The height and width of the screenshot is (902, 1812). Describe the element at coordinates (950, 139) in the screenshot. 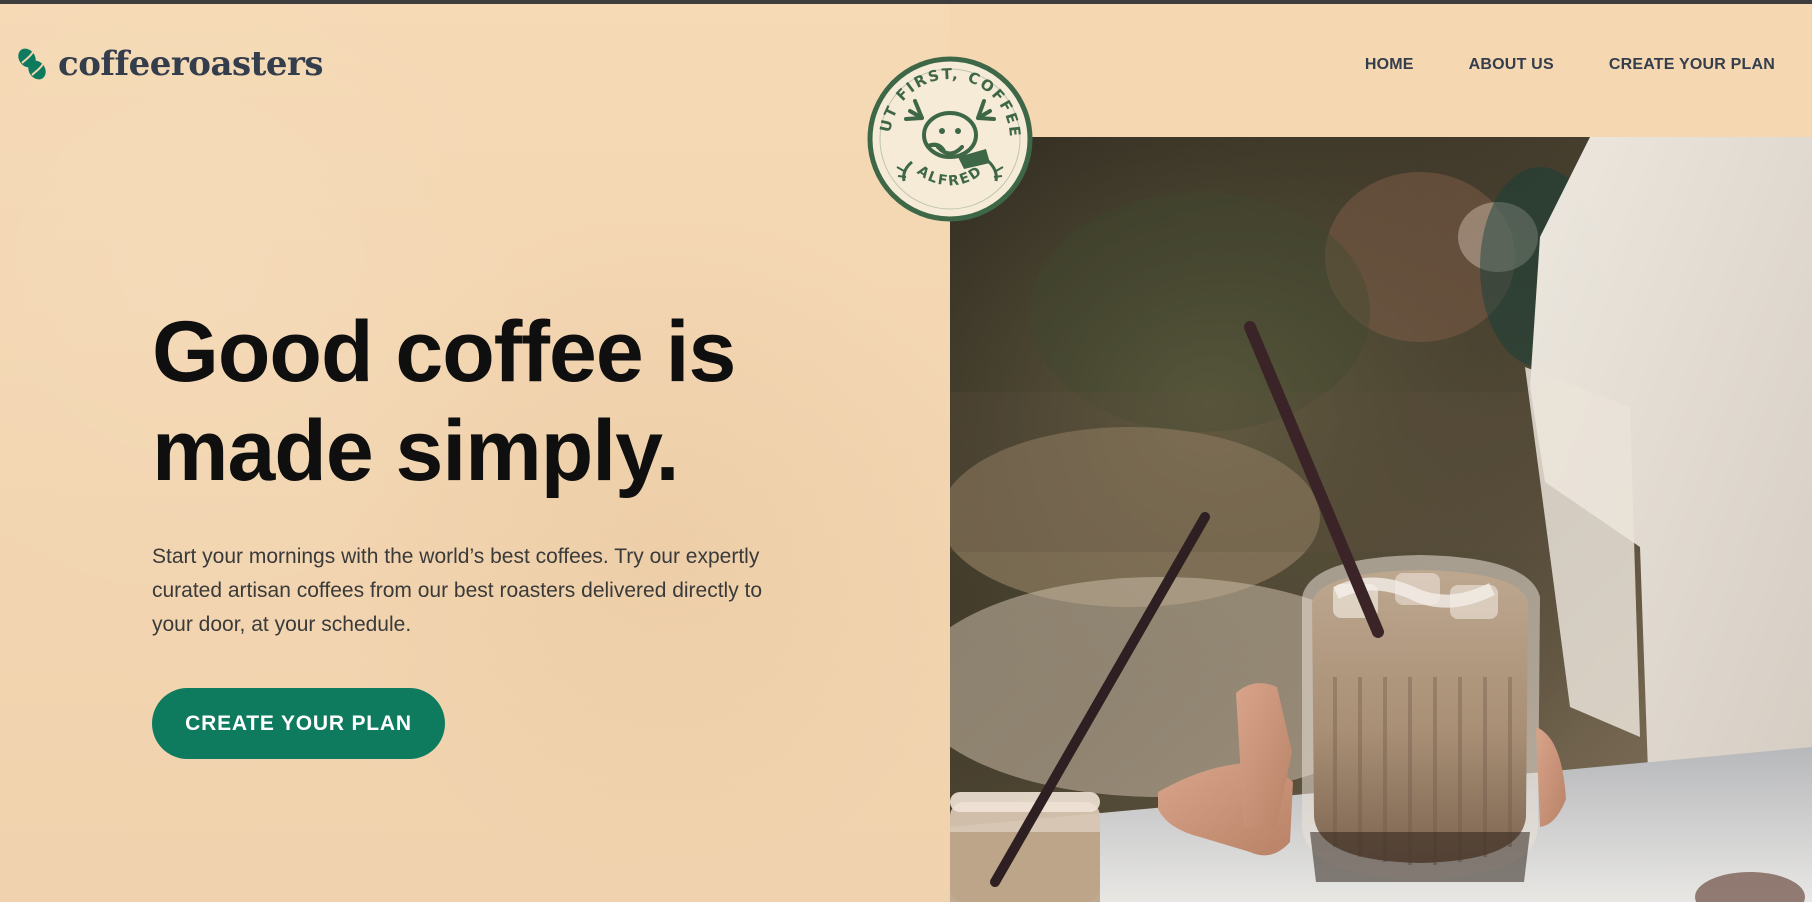

I see `coffee-badge: BUT FIRST, COFFEE. ALFRED` at that location.